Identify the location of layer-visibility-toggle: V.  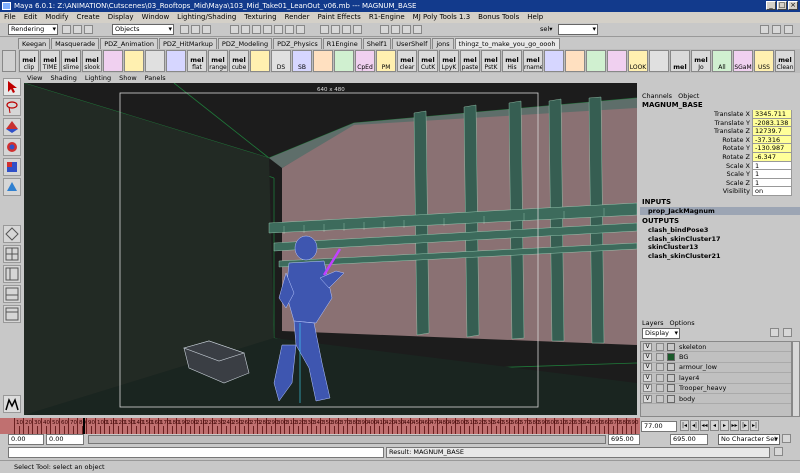
(647, 377).